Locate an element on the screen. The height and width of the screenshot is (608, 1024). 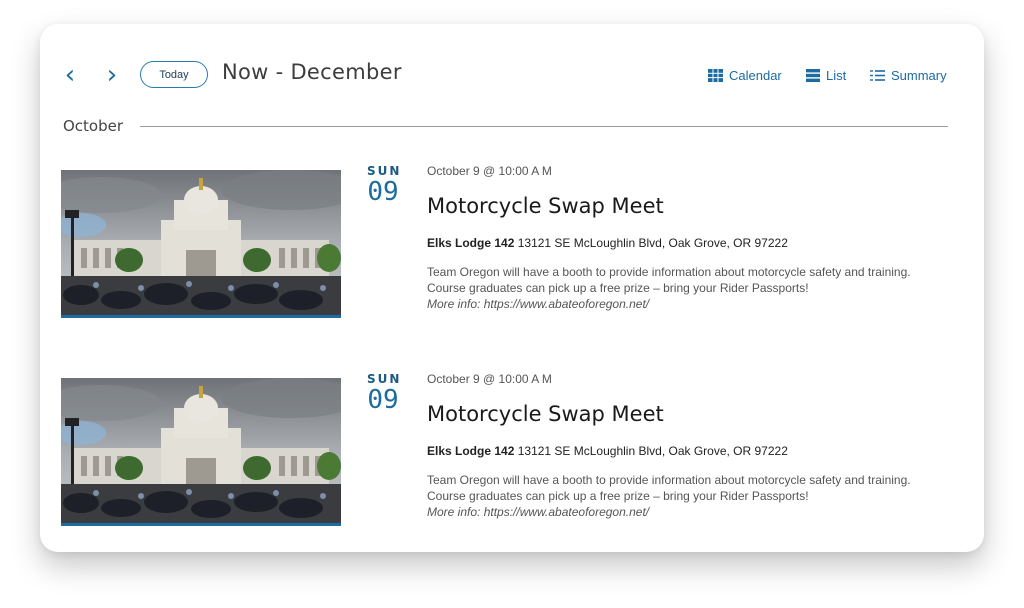
month-divider is located at coordinates (544, 126).